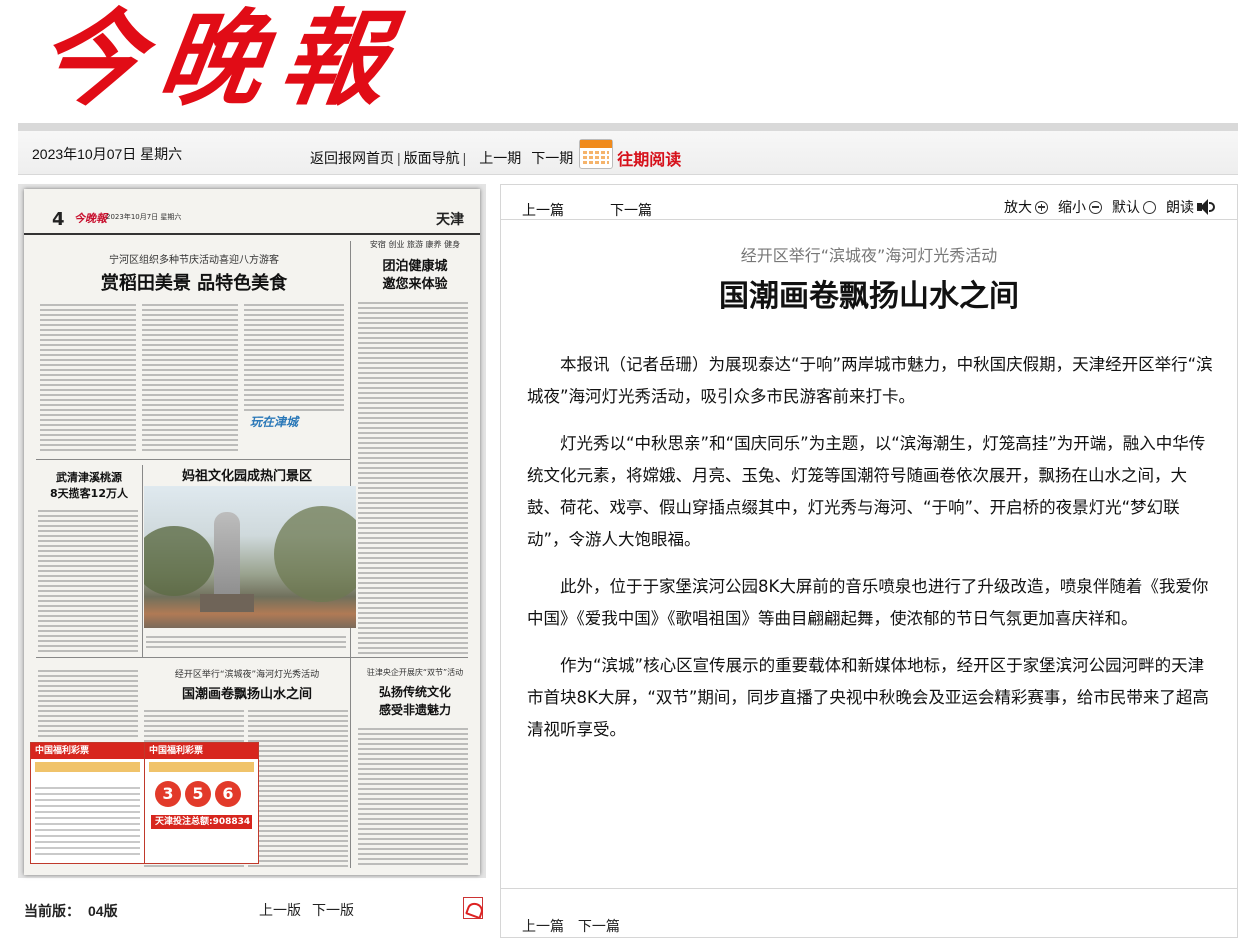 This screenshot has height=938, width=1256. I want to click on prev-issue-link: 上一期, so click(500, 158).